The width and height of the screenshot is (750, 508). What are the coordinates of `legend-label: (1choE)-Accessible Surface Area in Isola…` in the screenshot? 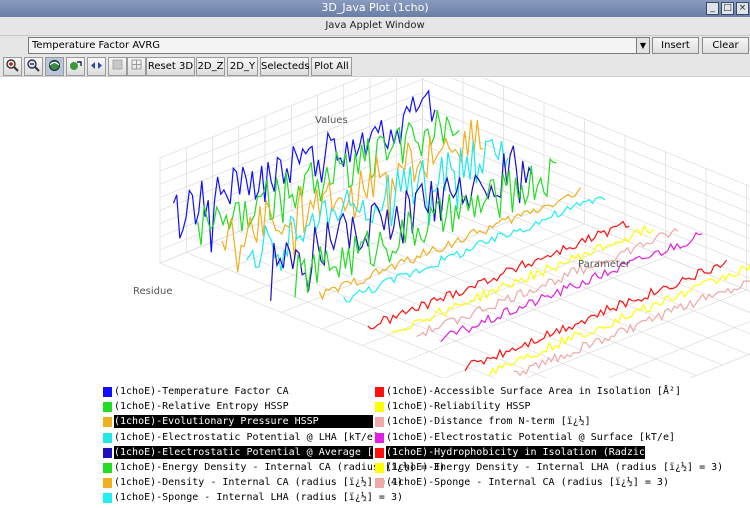 It's located at (534, 391).